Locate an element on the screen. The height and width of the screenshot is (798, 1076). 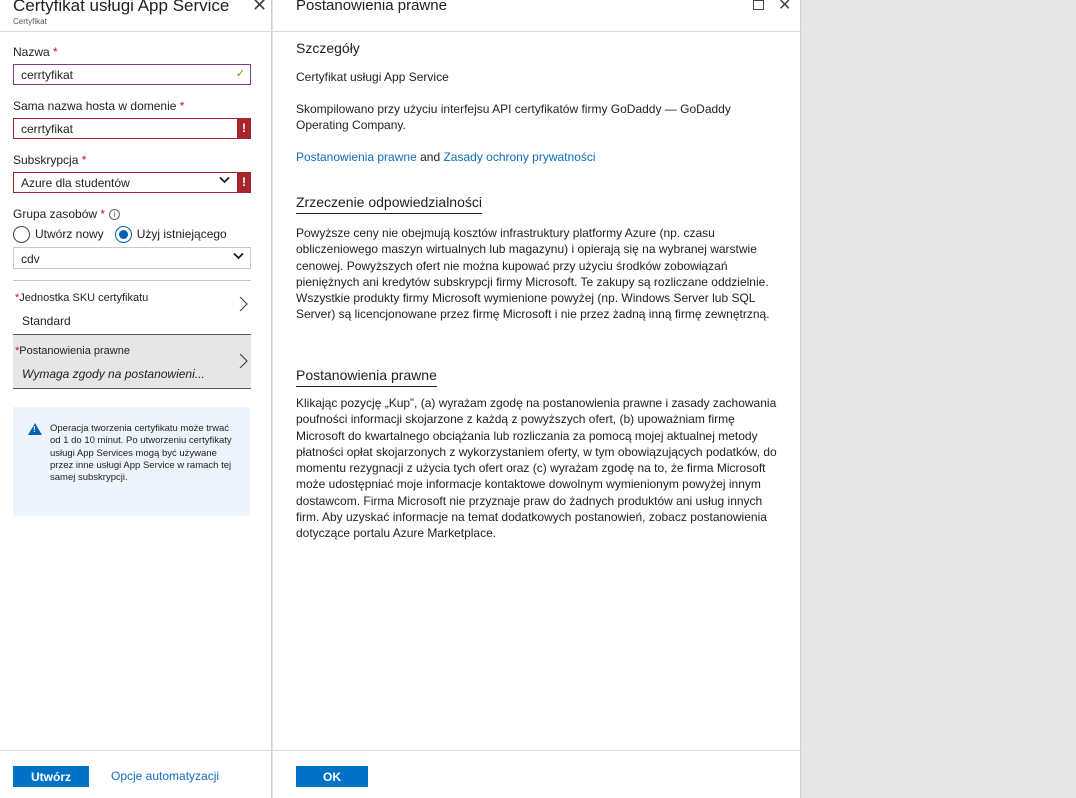
resource-group-radio-group: Utwórz nowy Użyj istniejącego is located at coordinates (125, 234).